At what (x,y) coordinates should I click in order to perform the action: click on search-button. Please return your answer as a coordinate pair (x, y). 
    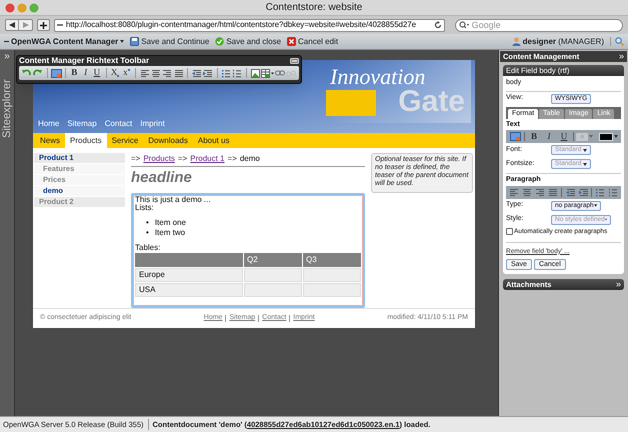
    Looking at the image, I should click on (617, 41).